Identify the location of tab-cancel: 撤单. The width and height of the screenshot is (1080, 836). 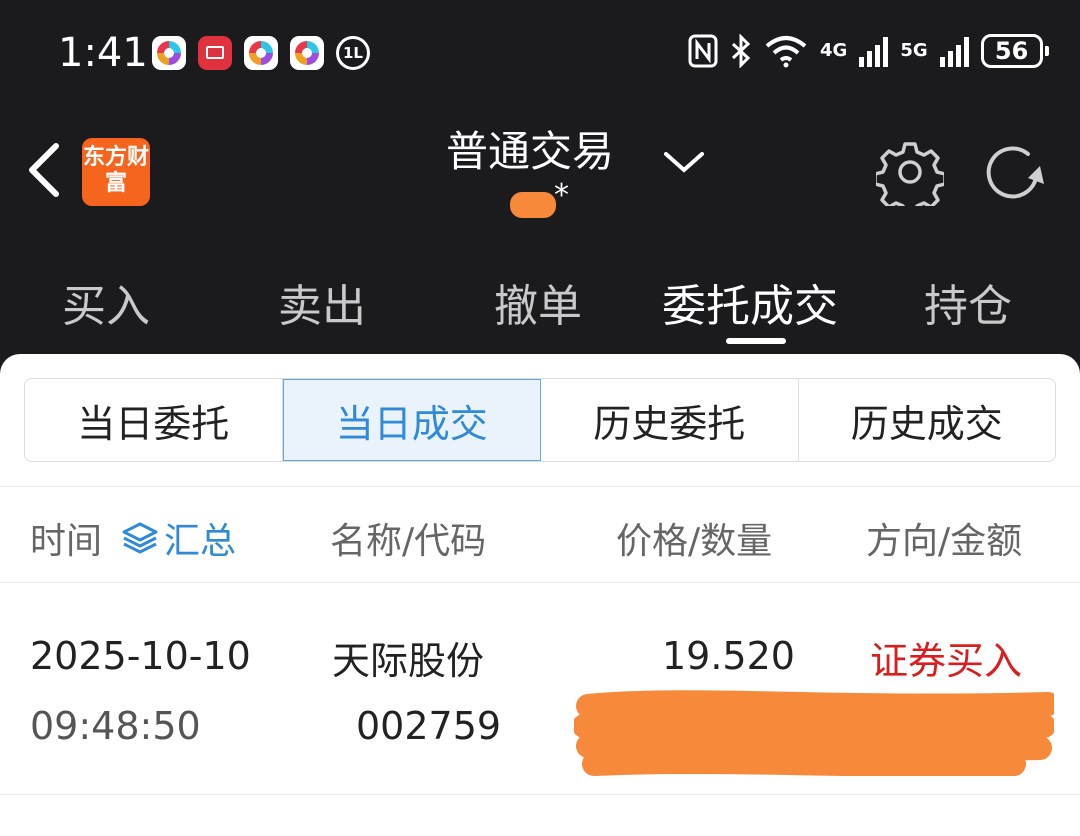
(538, 302).